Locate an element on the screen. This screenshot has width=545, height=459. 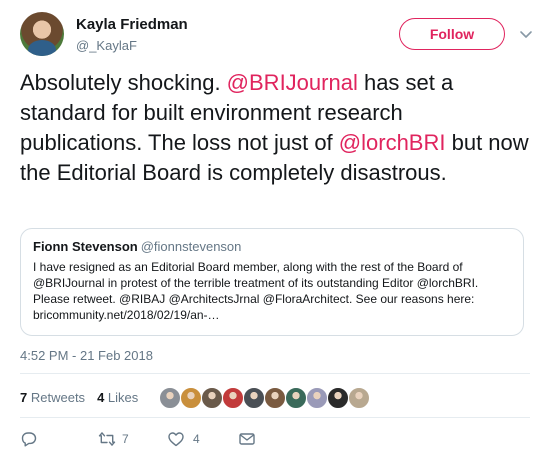
retweet-icon is located at coordinates (107, 439).